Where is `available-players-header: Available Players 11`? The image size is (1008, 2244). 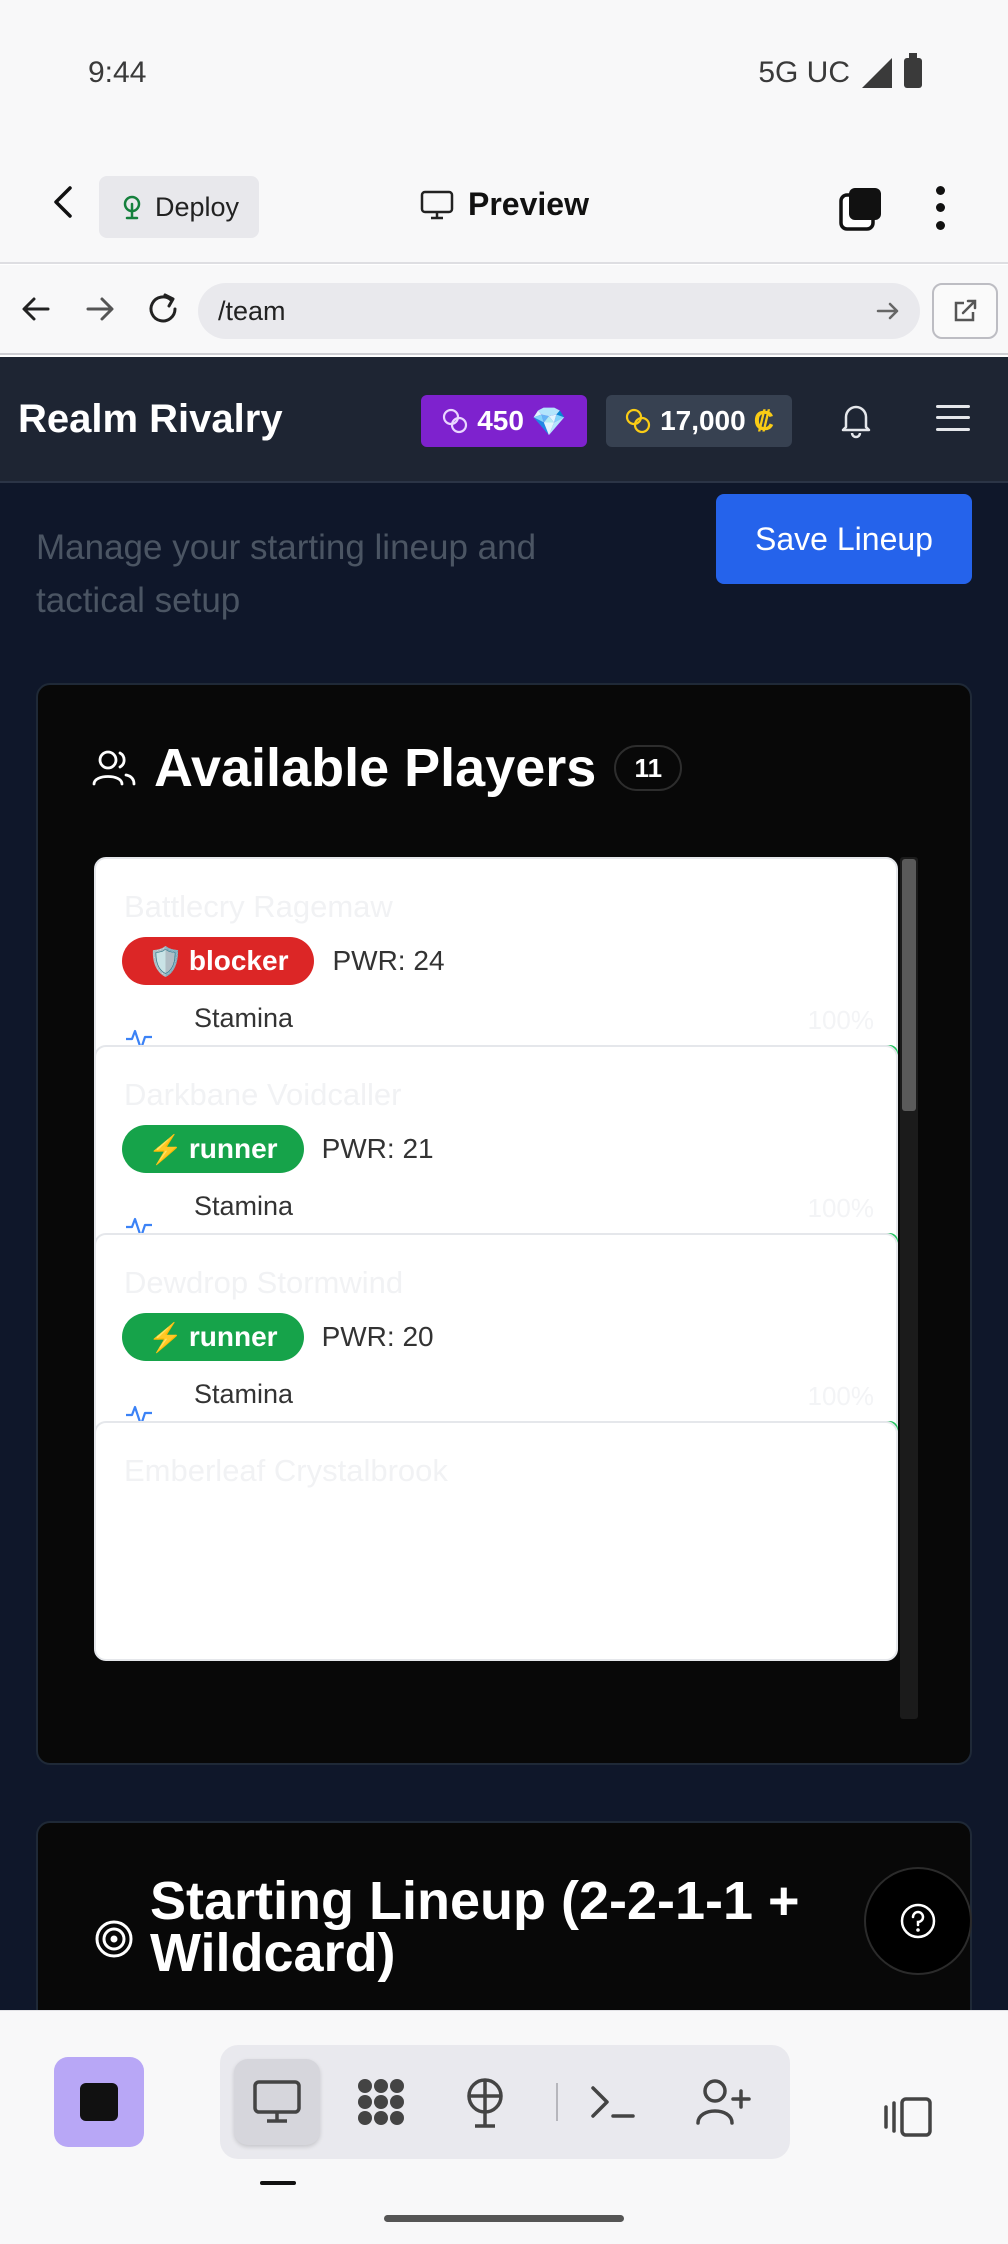 available-players-header: Available Players 11 is located at coordinates (387, 768).